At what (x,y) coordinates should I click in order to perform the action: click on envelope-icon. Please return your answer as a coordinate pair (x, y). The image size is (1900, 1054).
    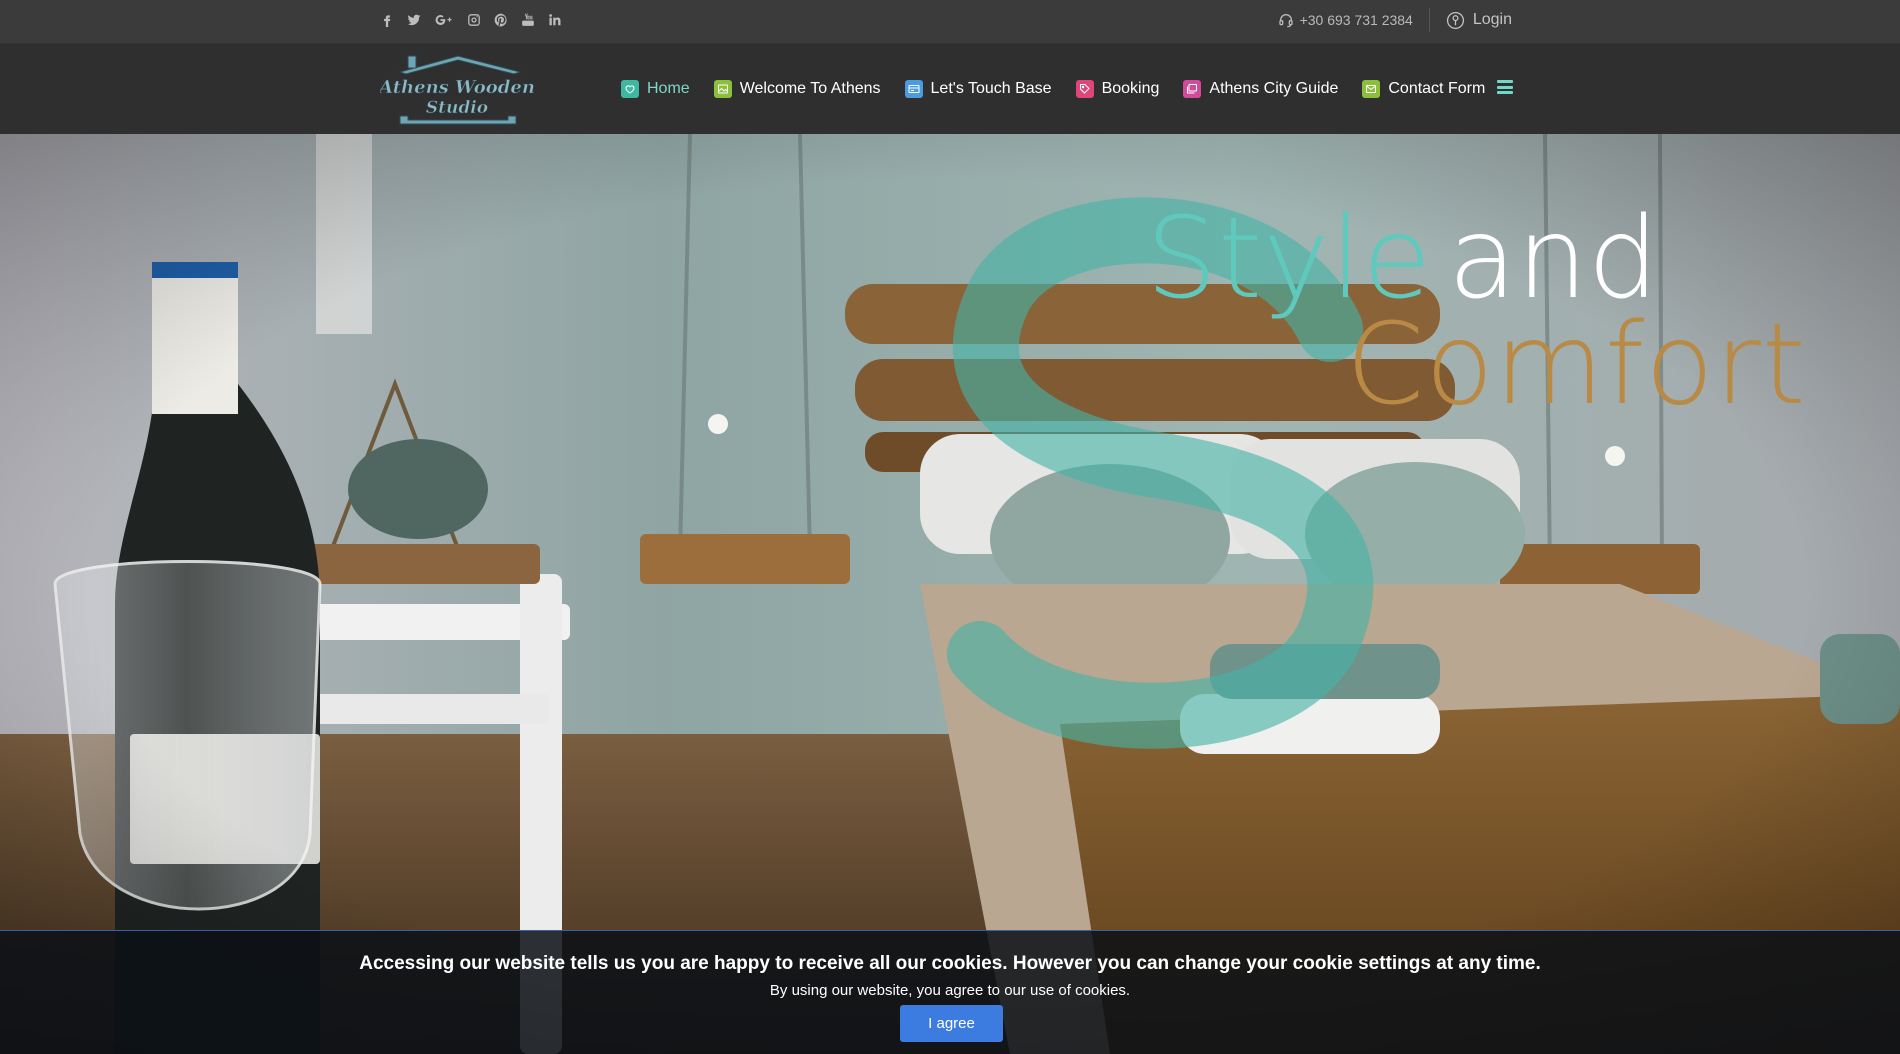
    Looking at the image, I should click on (1371, 89).